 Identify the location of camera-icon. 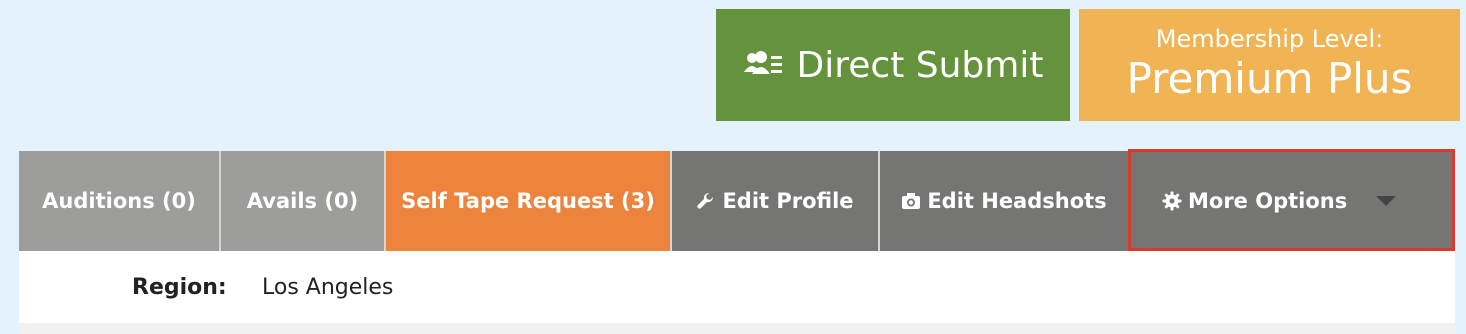
(911, 201).